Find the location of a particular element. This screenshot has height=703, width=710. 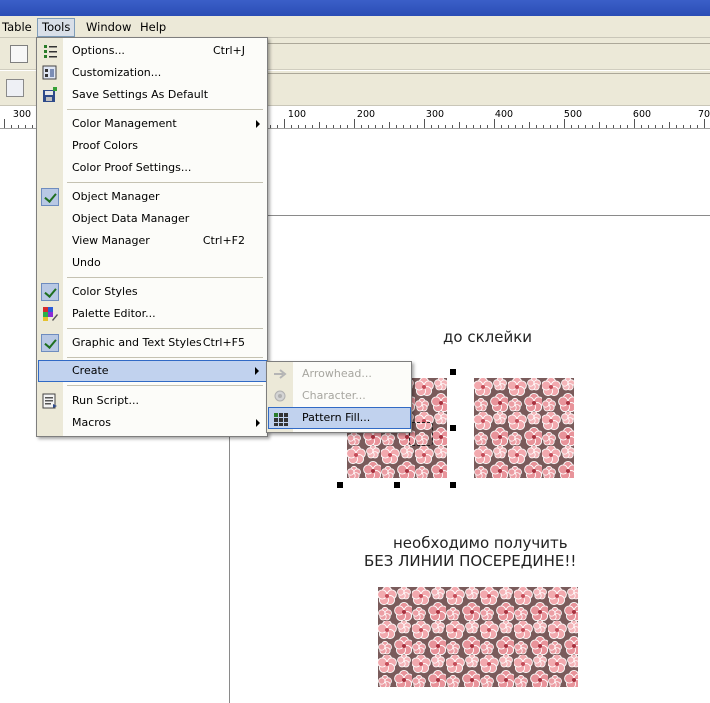

menu-item-label: Undo is located at coordinates (86, 262).